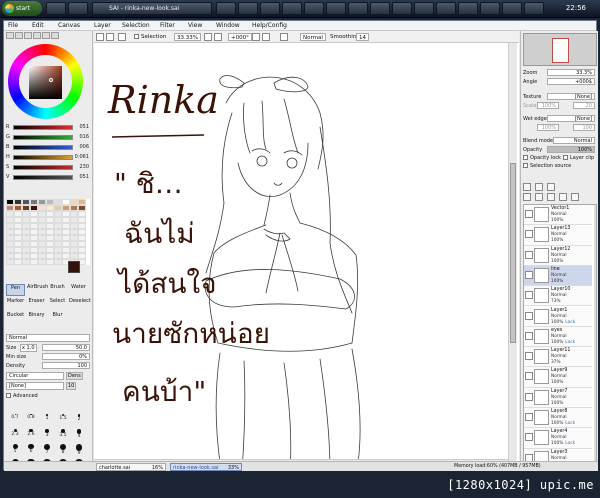 This screenshot has height=498, width=600. What do you see at coordinates (167, 25) in the screenshot?
I see `menu-filter: Filter` at bounding box center [167, 25].